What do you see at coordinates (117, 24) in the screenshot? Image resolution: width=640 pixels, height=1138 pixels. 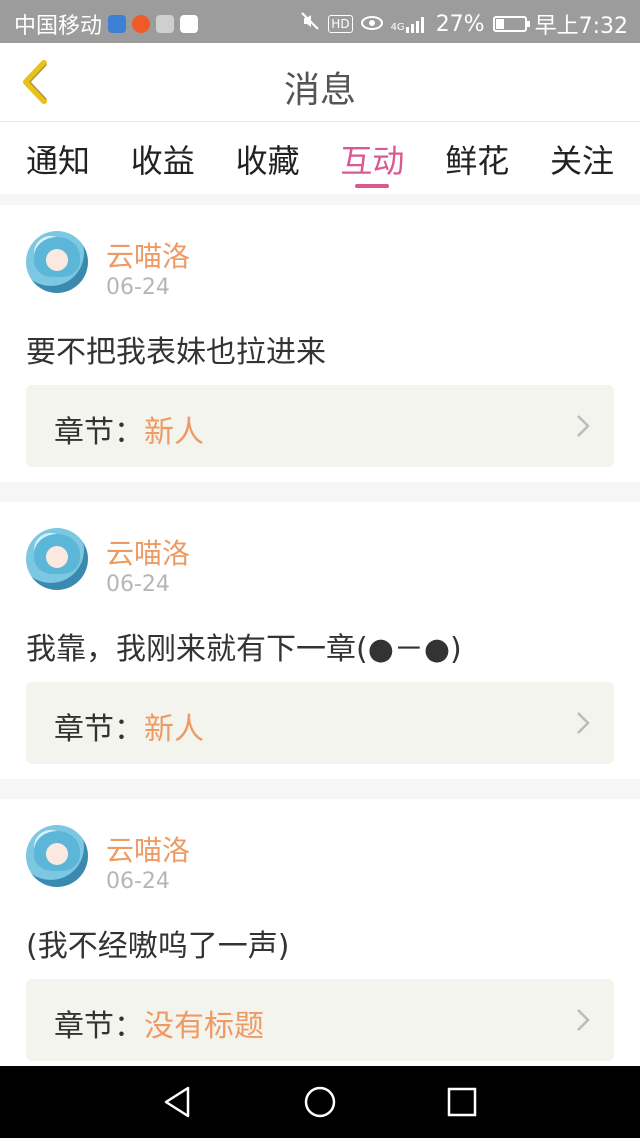 I see `shield-app-icon` at bounding box center [117, 24].